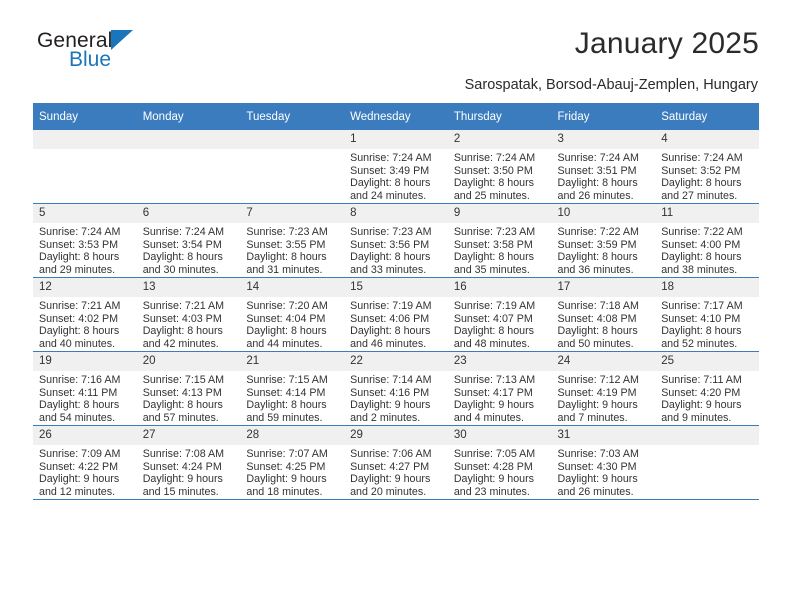  Describe the element at coordinates (595, 343) in the screenshot. I see `daylight-duration-line2: and 50 minutes.` at that location.